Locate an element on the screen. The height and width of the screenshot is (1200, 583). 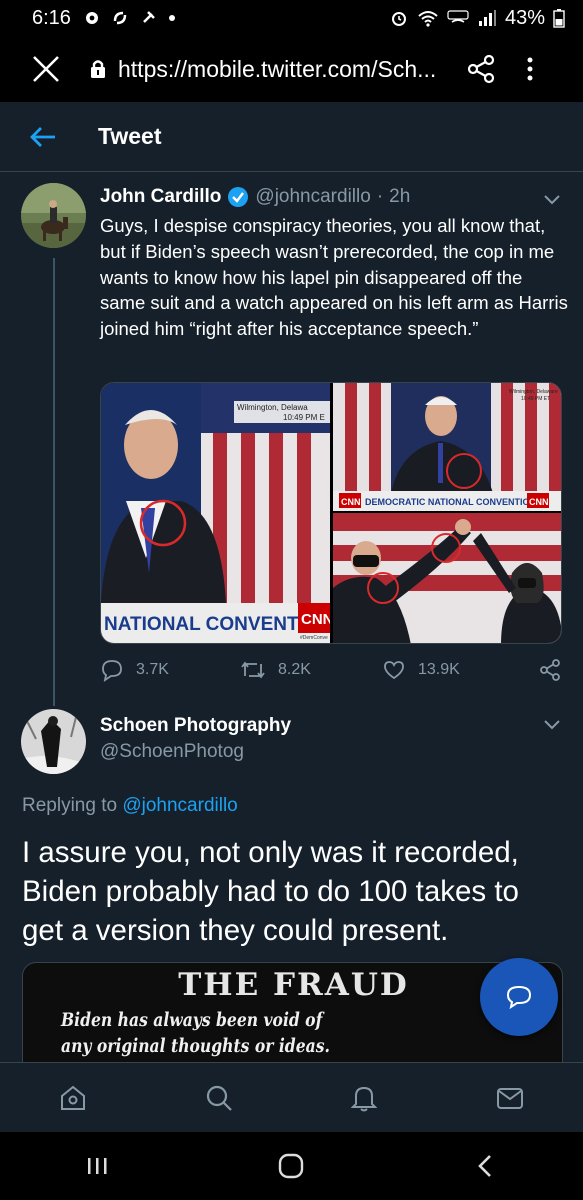
reply-author-handle: @SchoenPhotog is located at coordinates (172, 752).